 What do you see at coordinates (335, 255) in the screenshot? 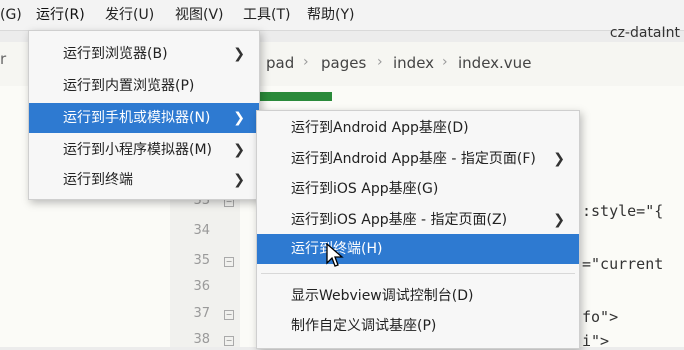
I see `arrow-cursor-icon` at bounding box center [335, 255].